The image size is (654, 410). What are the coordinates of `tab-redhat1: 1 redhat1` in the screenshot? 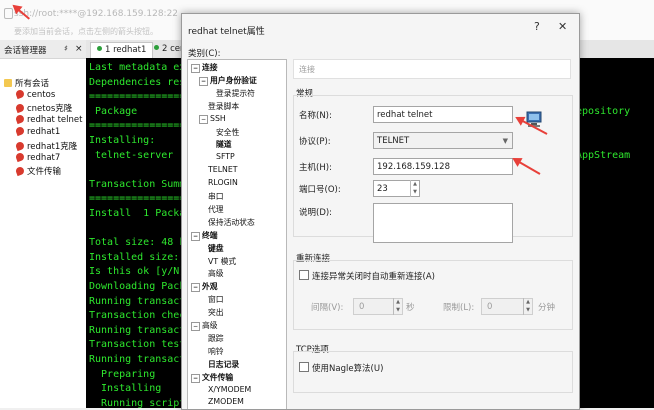 It's located at (122, 50).